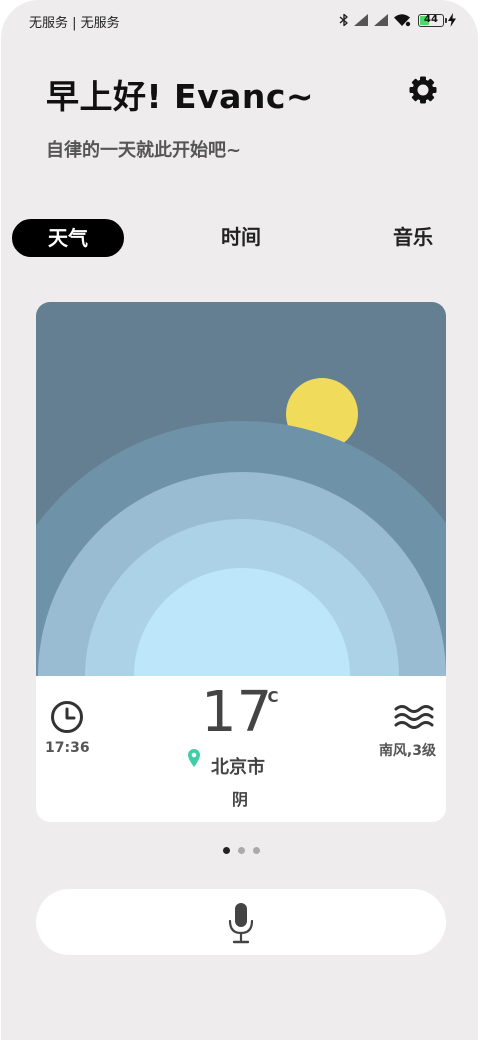  What do you see at coordinates (74, 23) in the screenshot?
I see `carrier-text: 无服务 | 无服务` at bounding box center [74, 23].